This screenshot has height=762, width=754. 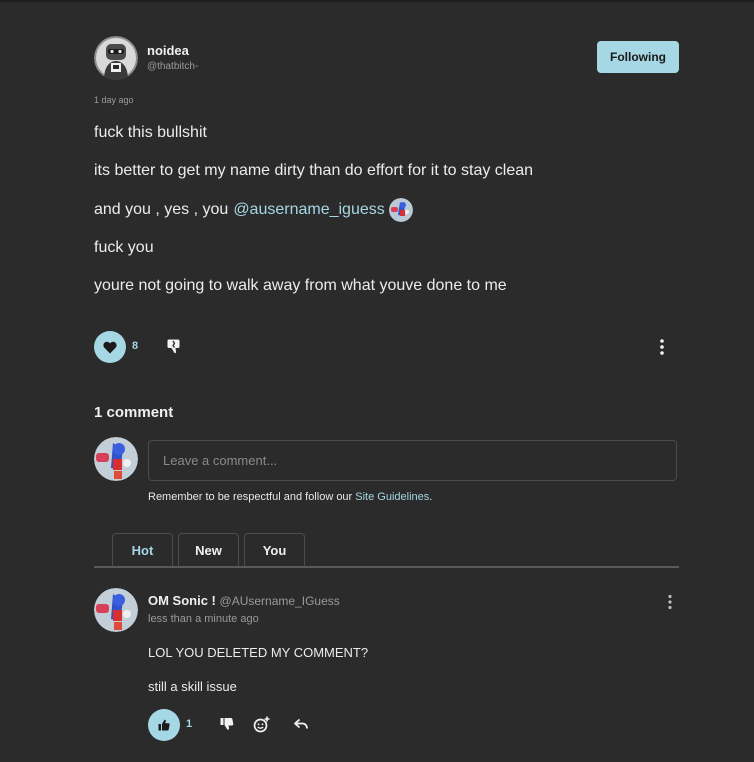 What do you see at coordinates (662, 347) in the screenshot?
I see `vertical-dots-icon` at bounding box center [662, 347].